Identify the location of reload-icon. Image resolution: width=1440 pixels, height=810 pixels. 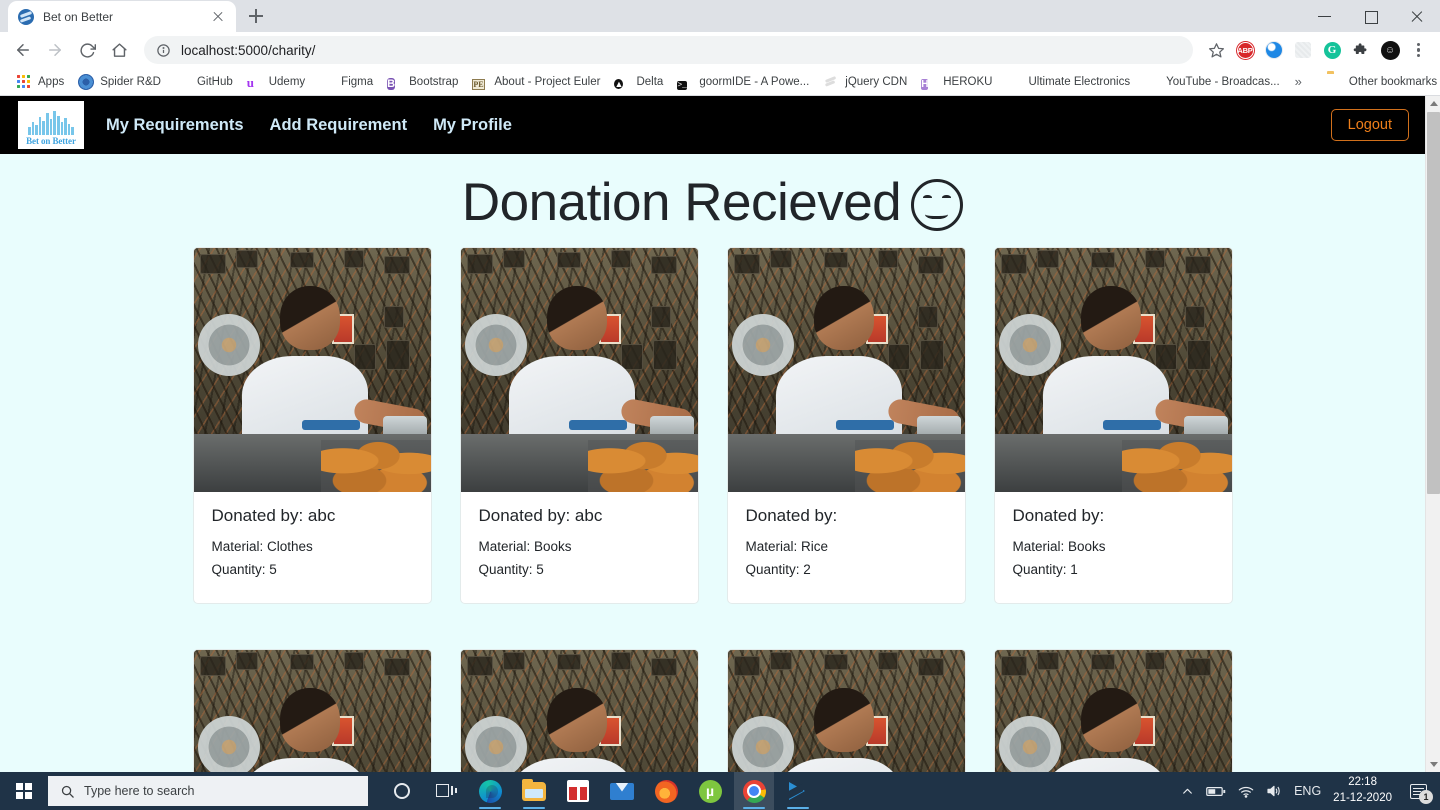
(87, 50).